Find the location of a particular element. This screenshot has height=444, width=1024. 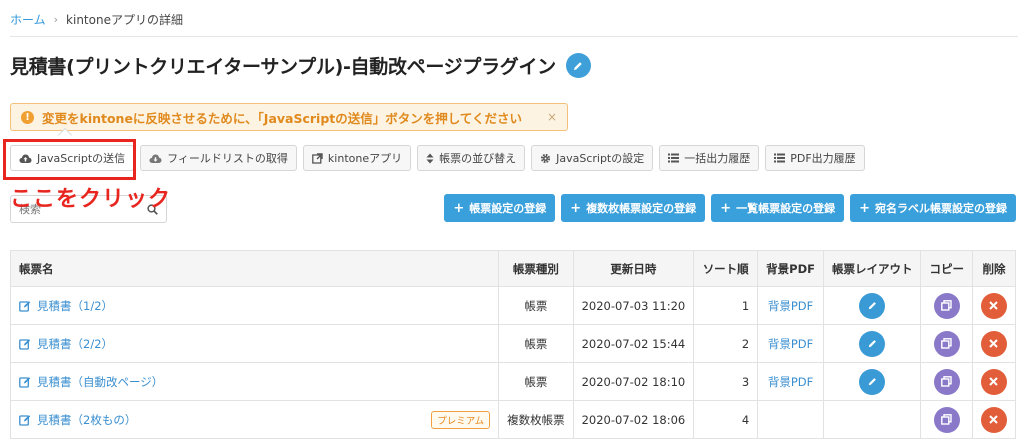

pdf-history-label: PDF出力履歴 is located at coordinates (823, 158).